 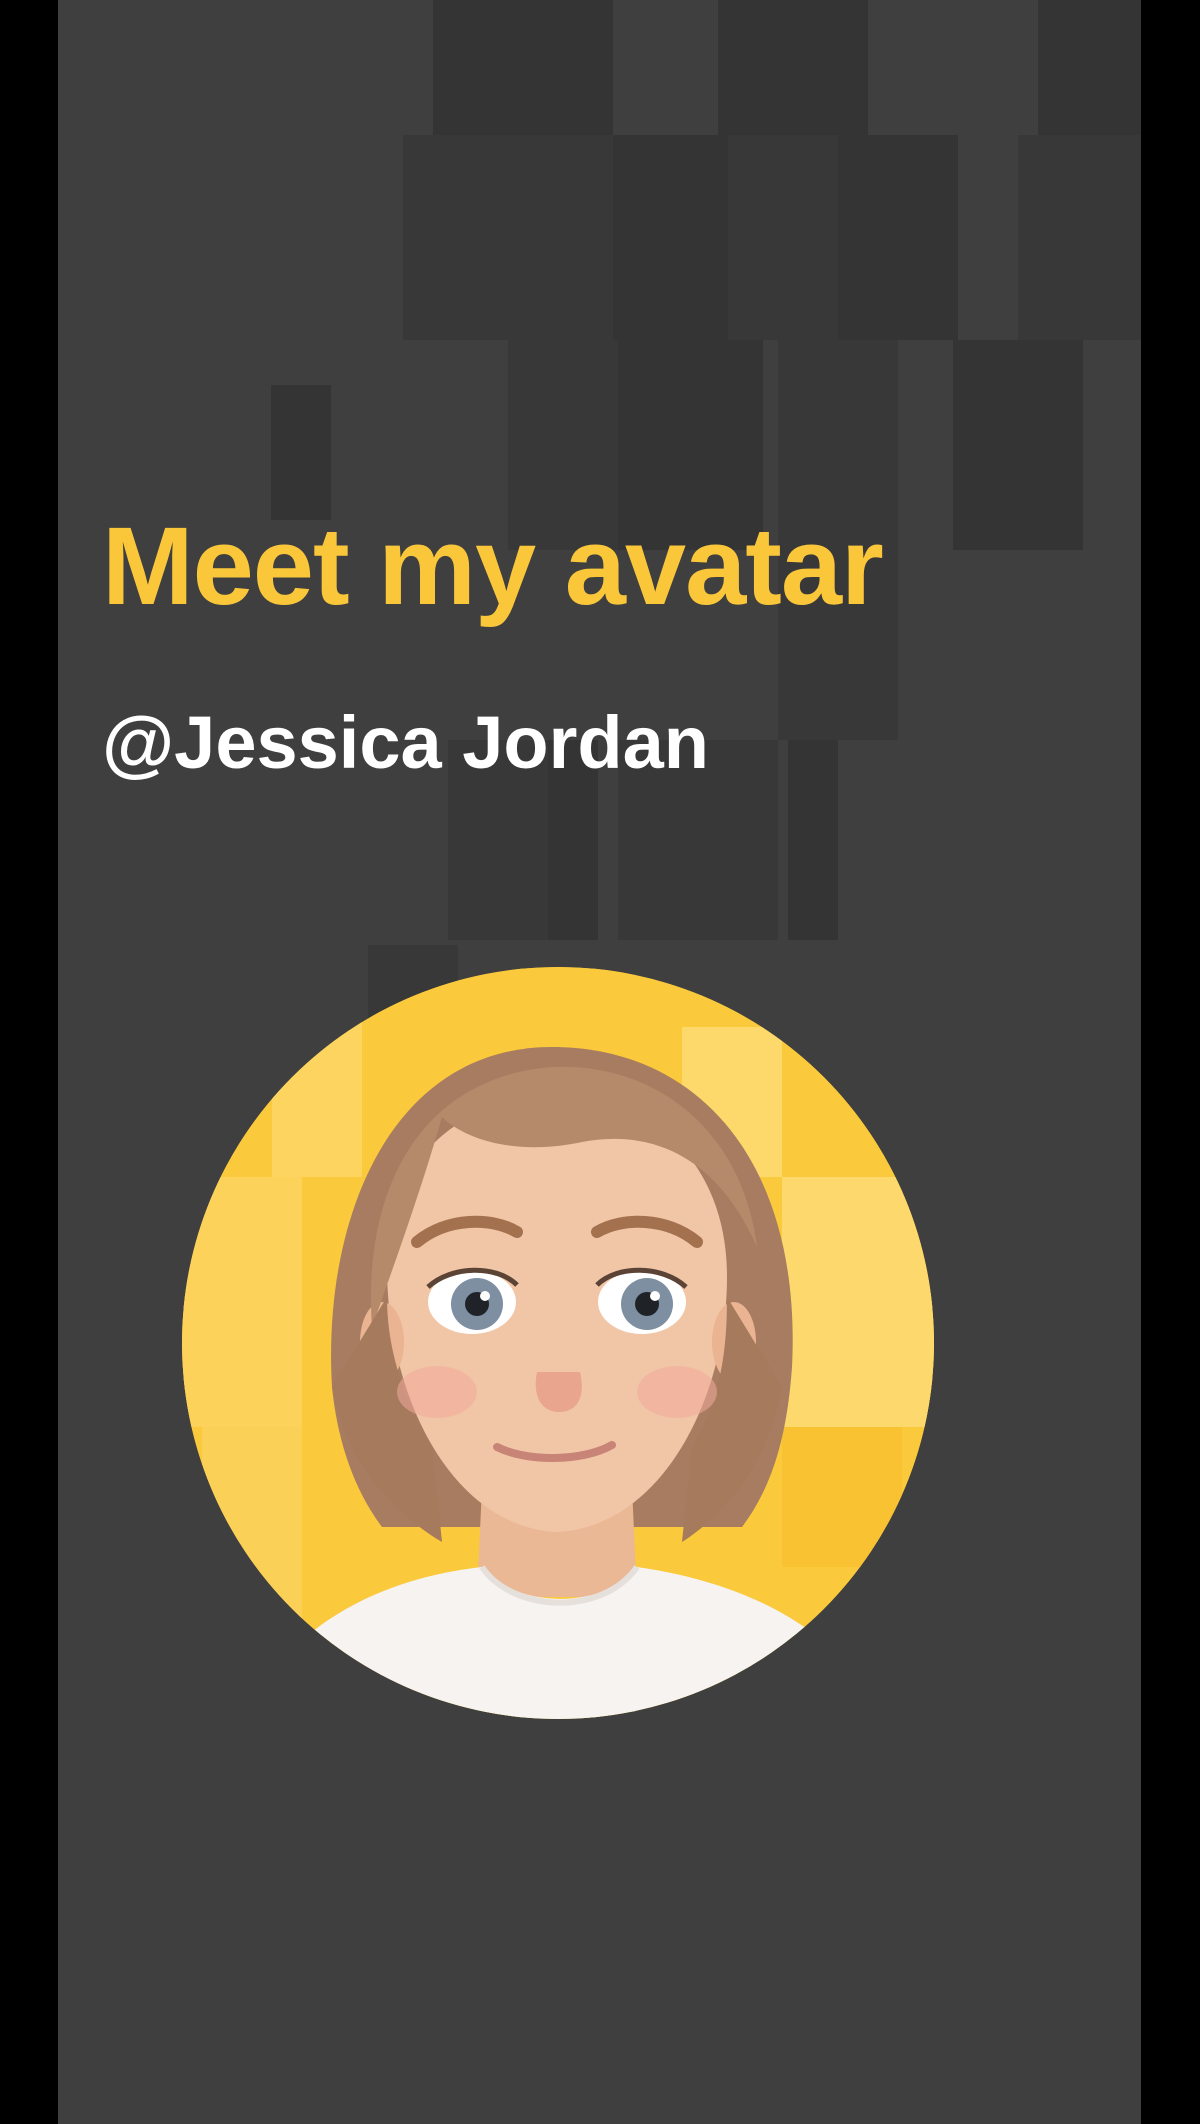 What do you see at coordinates (1170, 1062) in the screenshot?
I see `letterbox-right` at bounding box center [1170, 1062].